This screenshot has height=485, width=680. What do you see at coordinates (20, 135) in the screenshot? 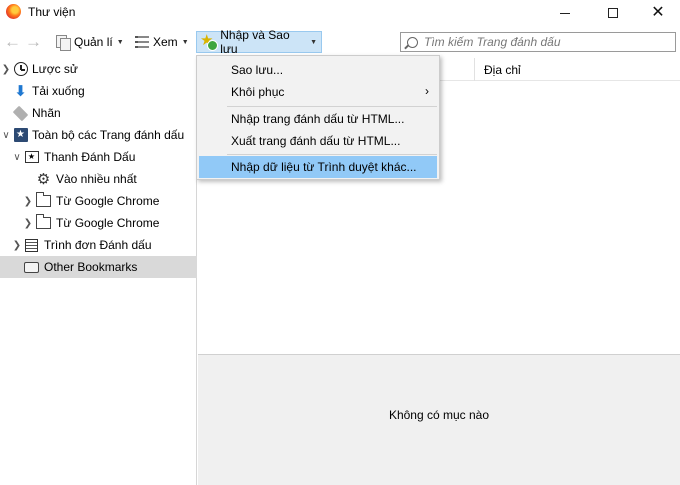
I see `star-box-icon: ★` at bounding box center [20, 135].